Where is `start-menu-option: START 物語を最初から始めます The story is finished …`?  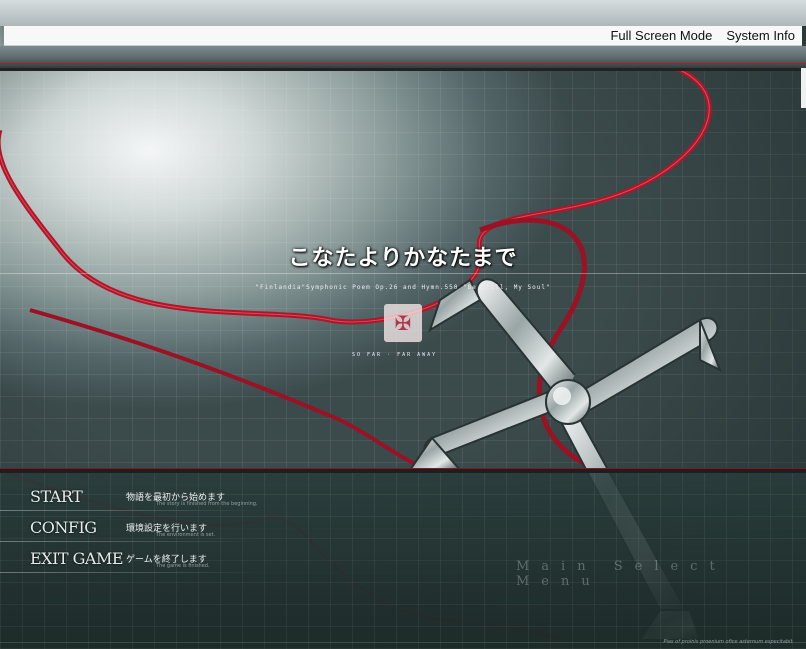 start-menu-option: START 物語を最初から始めます The story is finished … is located at coordinates (133, 497).